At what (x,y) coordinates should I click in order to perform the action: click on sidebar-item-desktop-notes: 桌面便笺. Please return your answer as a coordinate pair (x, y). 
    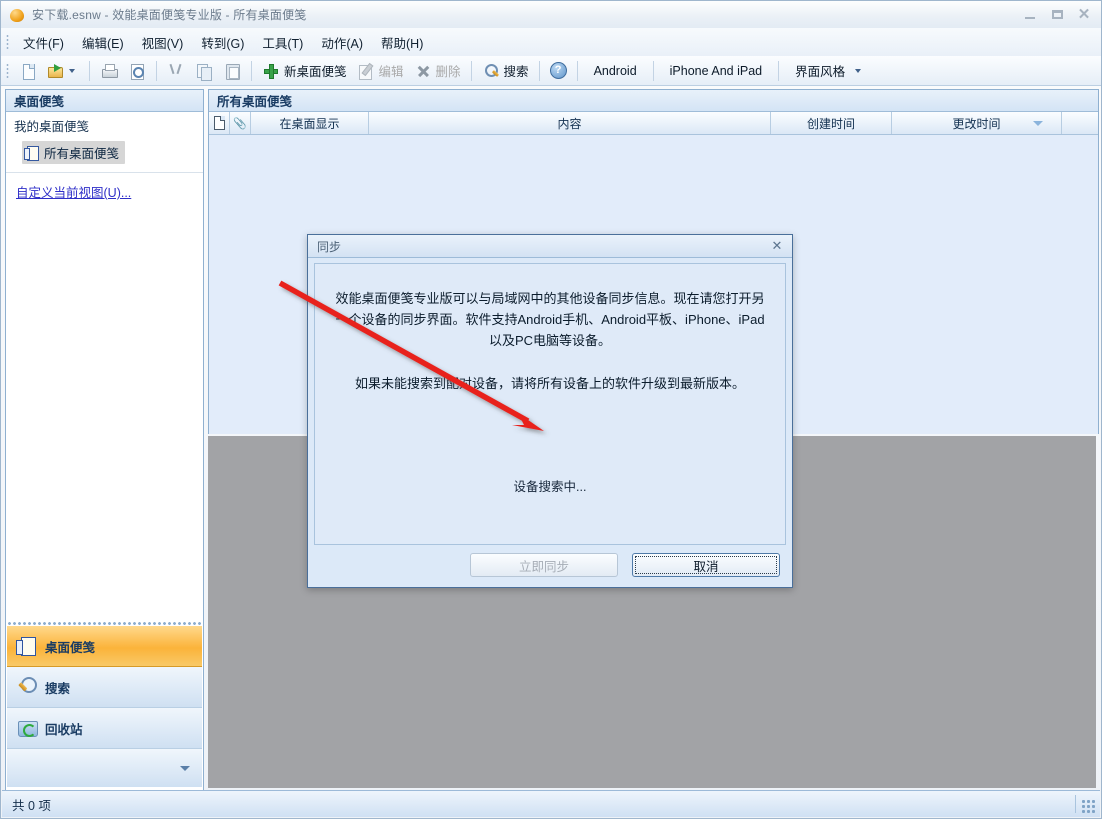
    Looking at the image, I should click on (104, 646).